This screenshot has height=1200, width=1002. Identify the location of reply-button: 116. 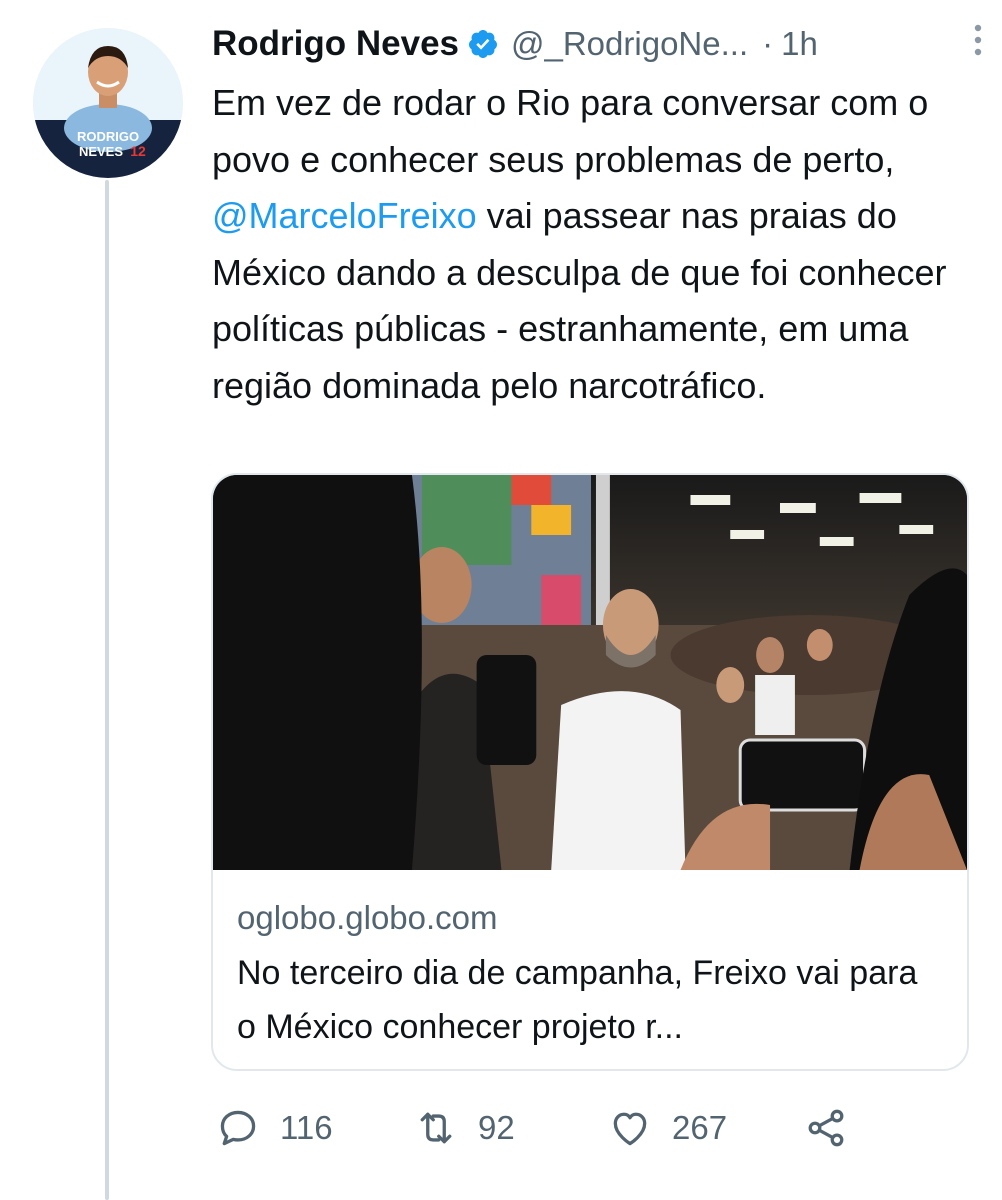
(274, 1128).